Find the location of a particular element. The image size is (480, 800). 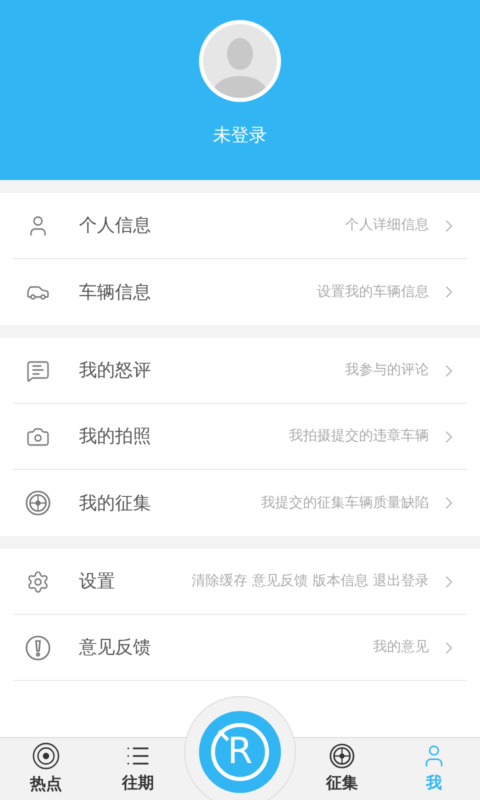

menu-detail: 我参与的评论 is located at coordinates (387, 370).